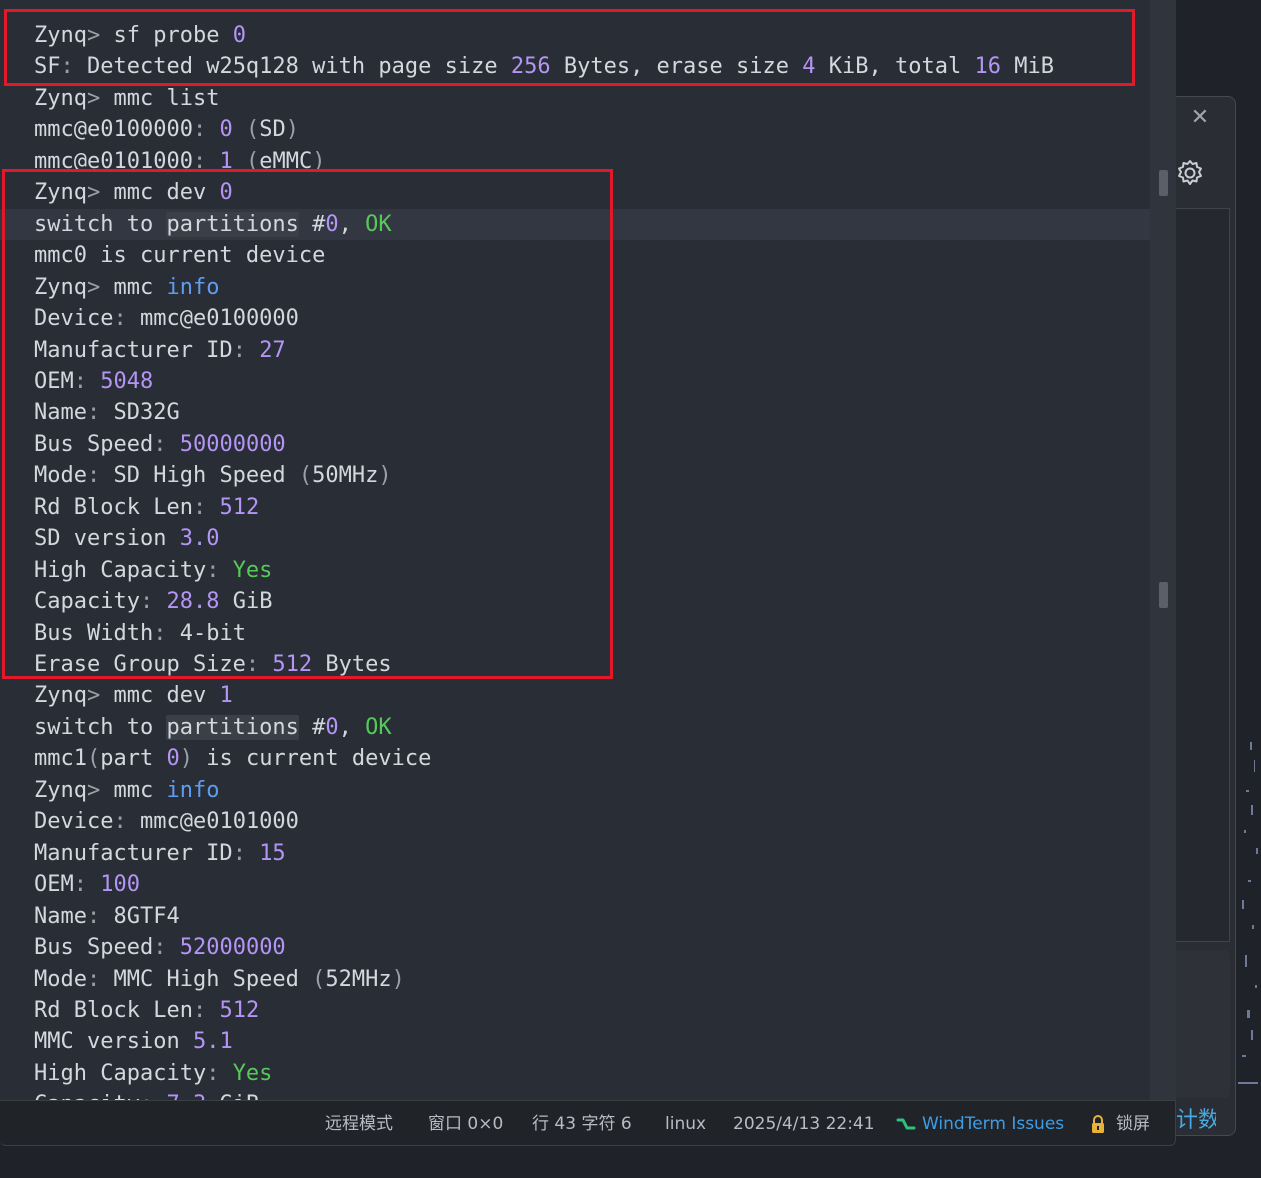 This screenshot has height=1178, width=1261. What do you see at coordinates (312, 759) in the screenshot?
I see `terminal-token: is current device` at bounding box center [312, 759].